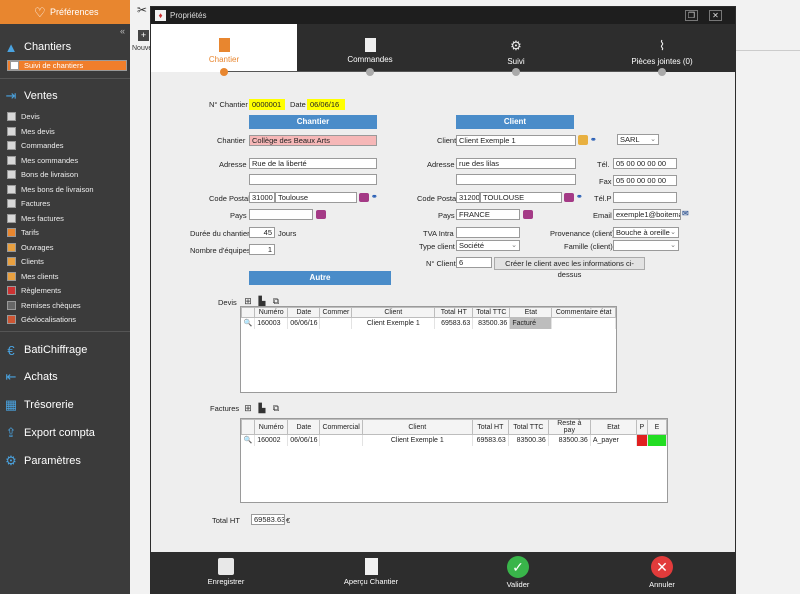  I want to click on equipes-field: 1, so click(262, 249).